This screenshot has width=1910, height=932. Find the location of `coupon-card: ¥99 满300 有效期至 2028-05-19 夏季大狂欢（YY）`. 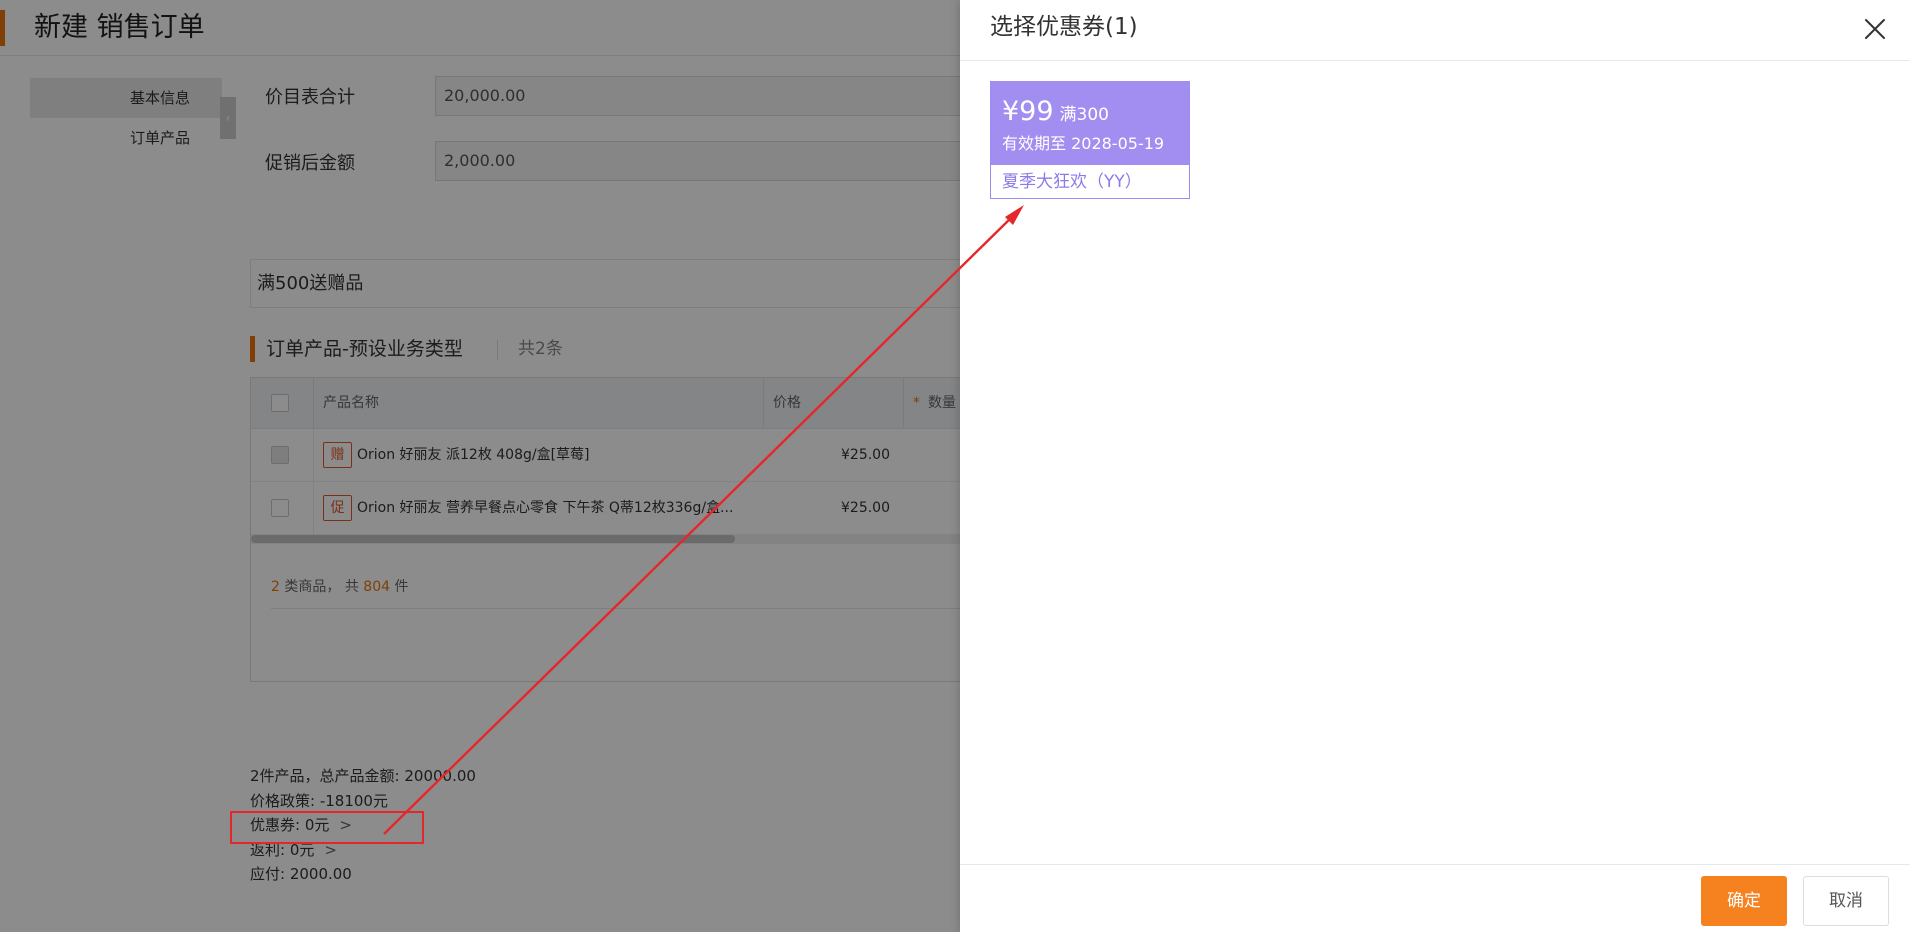

coupon-card: ¥99 满300 有效期至 2028-05-19 夏季大狂欢（YY） is located at coordinates (1090, 140).